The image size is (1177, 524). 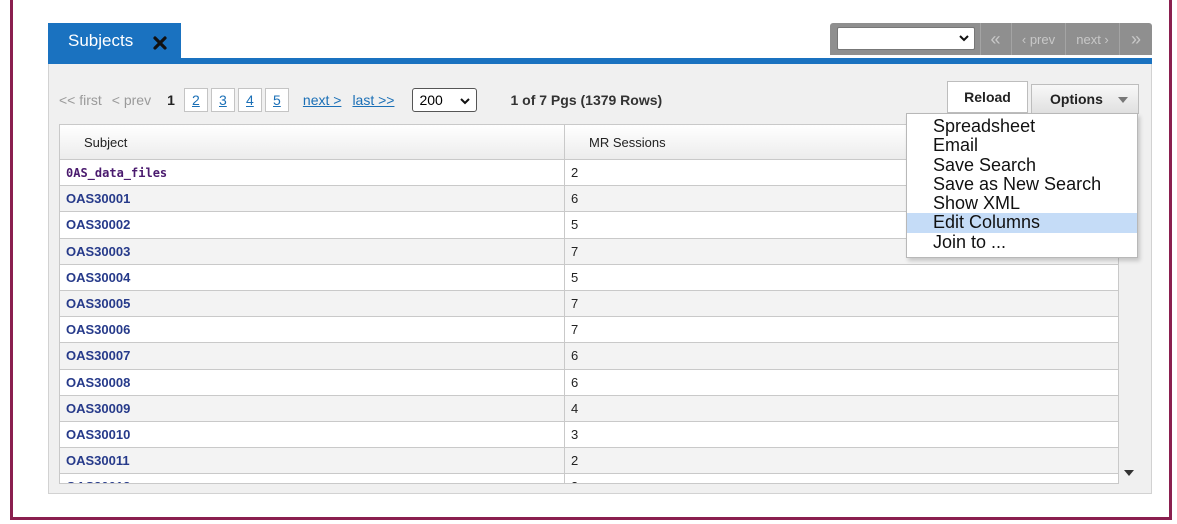 What do you see at coordinates (1135, 39) in the screenshot?
I see `top-last-button: »` at bounding box center [1135, 39].